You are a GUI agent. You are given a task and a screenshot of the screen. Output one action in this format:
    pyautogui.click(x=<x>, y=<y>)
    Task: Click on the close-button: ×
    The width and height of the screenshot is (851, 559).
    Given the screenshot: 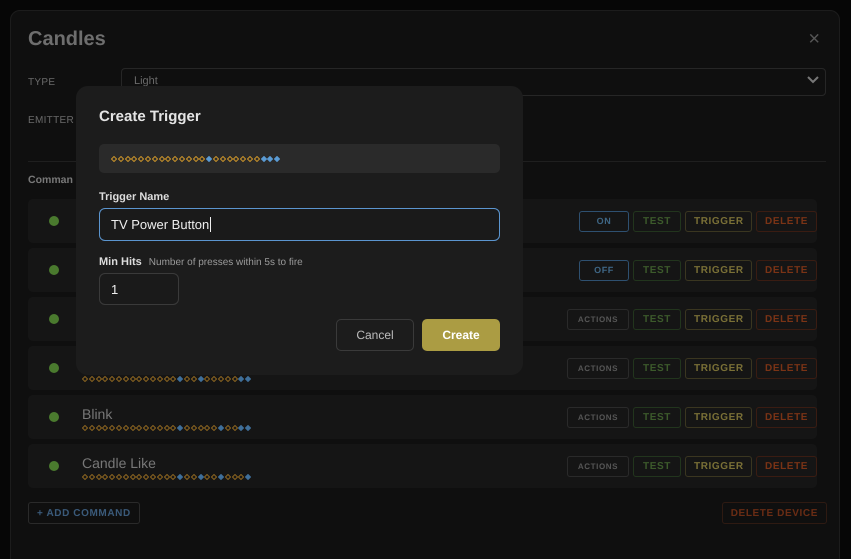 What is the action you would take?
    pyautogui.click(x=814, y=39)
    